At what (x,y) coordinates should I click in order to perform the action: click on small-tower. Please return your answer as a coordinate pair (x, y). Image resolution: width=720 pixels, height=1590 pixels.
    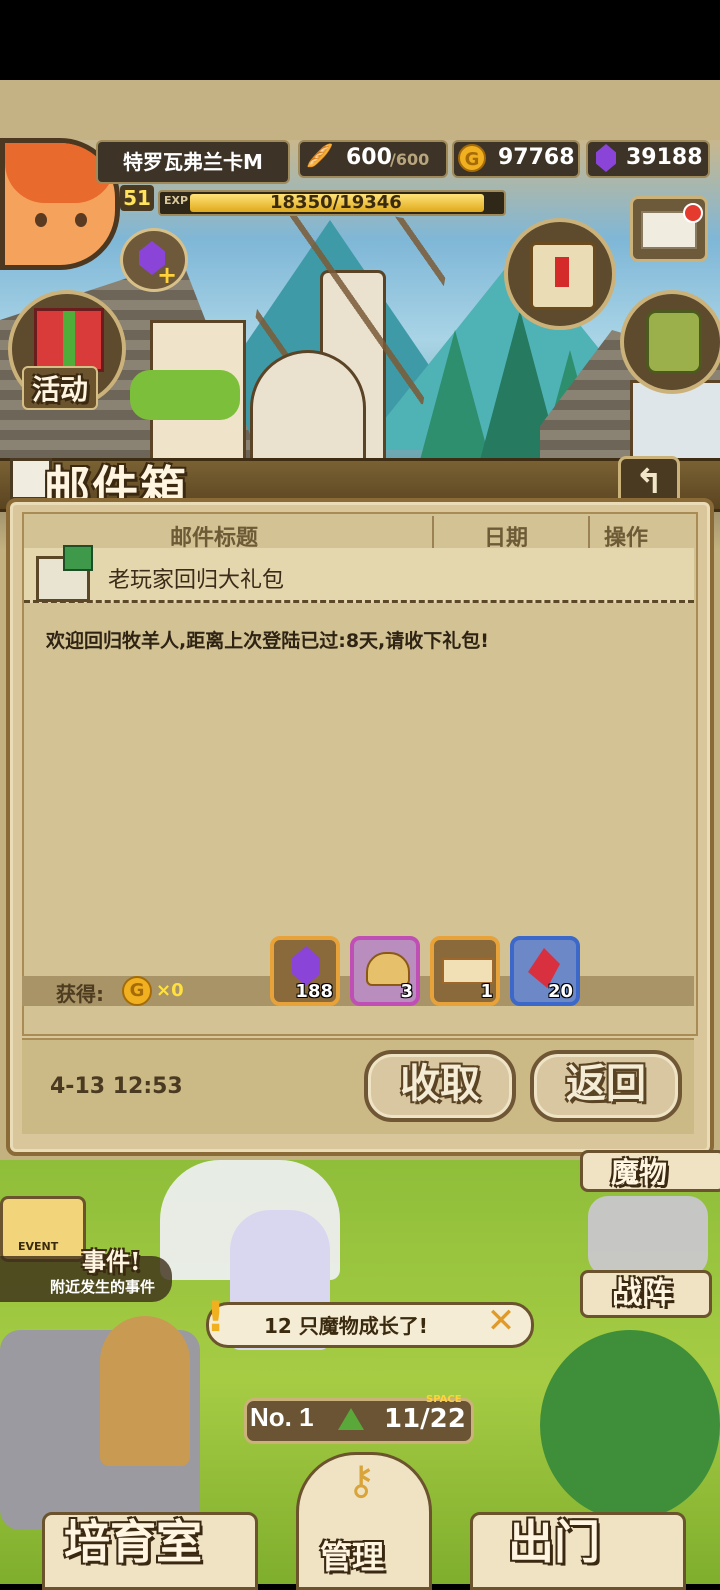
    Looking at the image, I should click on (308, 408).